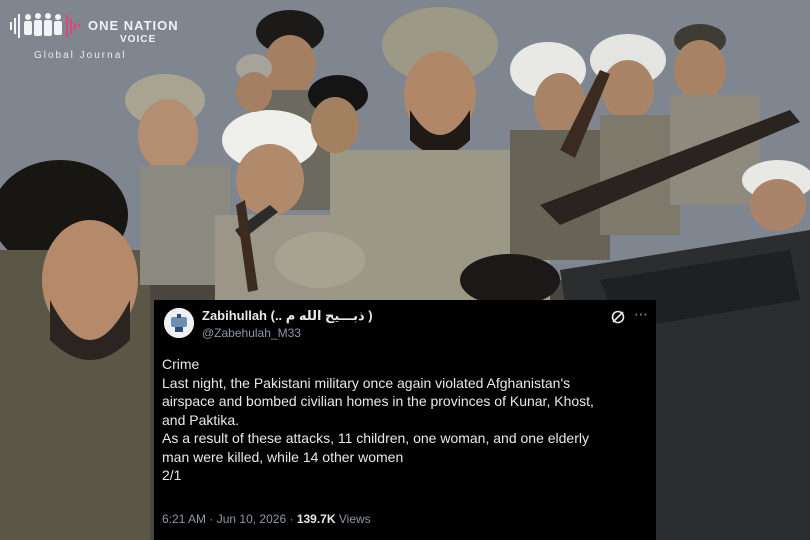 Image resolution: width=810 pixels, height=540 pixels. Describe the element at coordinates (618, 317) in the screenshot. I see `grok-icon` at that location.